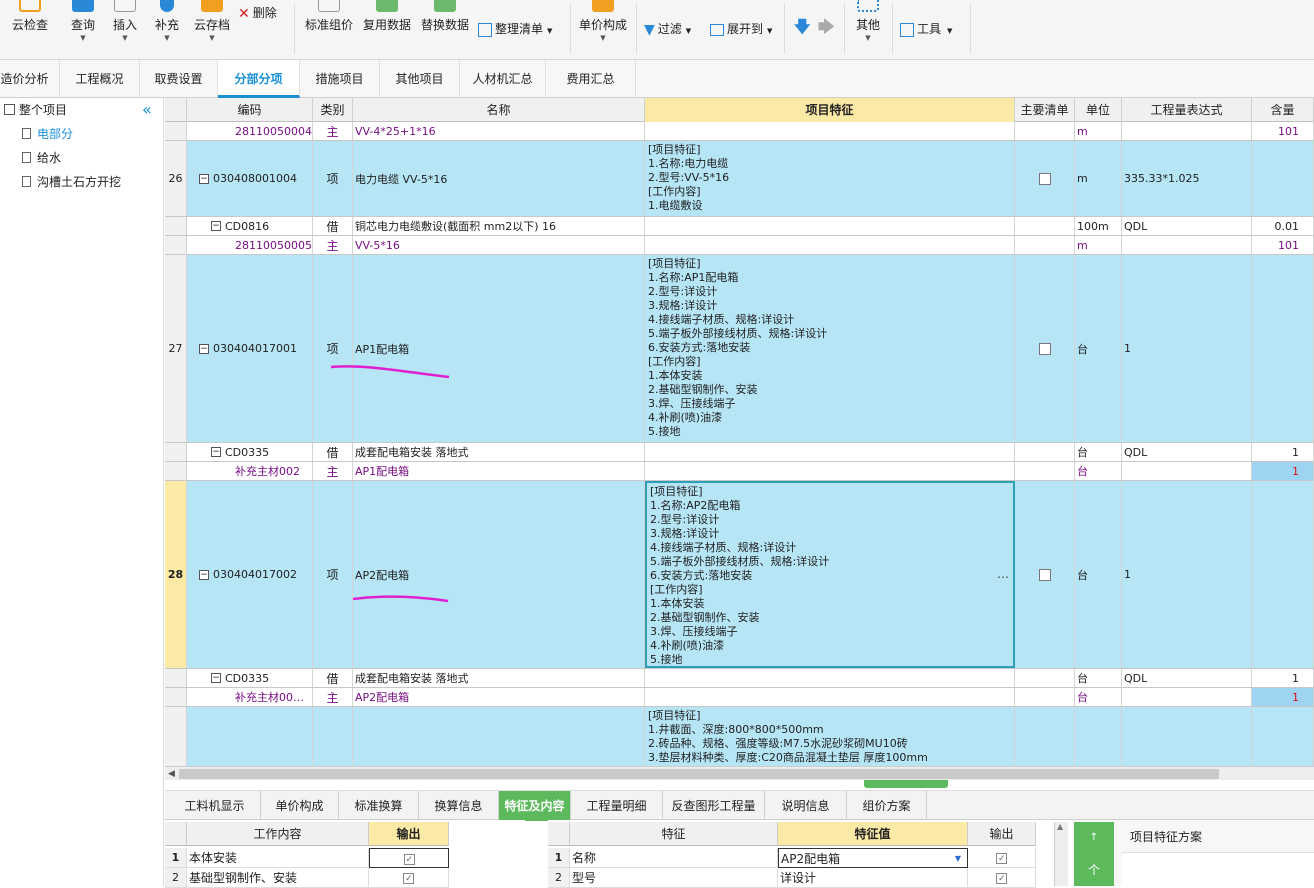  Describe the element at coordinates (300, 806) in the screenshot. I see `detail-tab-1: 单价构成` at that location.